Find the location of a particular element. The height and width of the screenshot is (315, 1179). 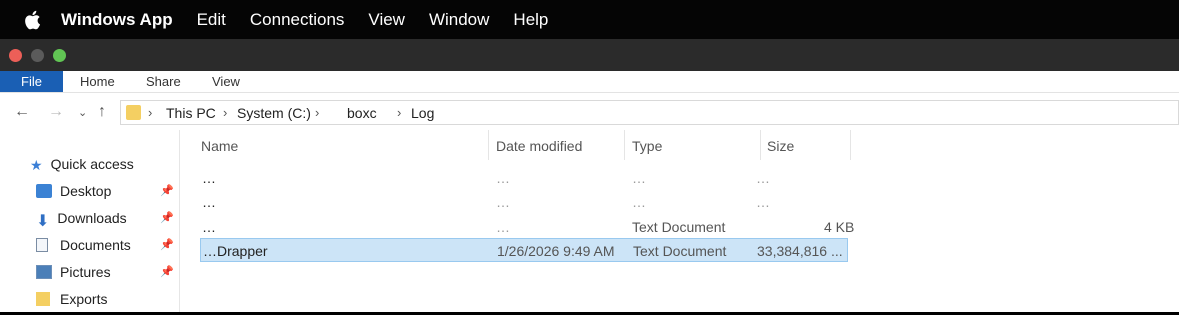

file-name: …Drapper is located at coordinates (235, 251).